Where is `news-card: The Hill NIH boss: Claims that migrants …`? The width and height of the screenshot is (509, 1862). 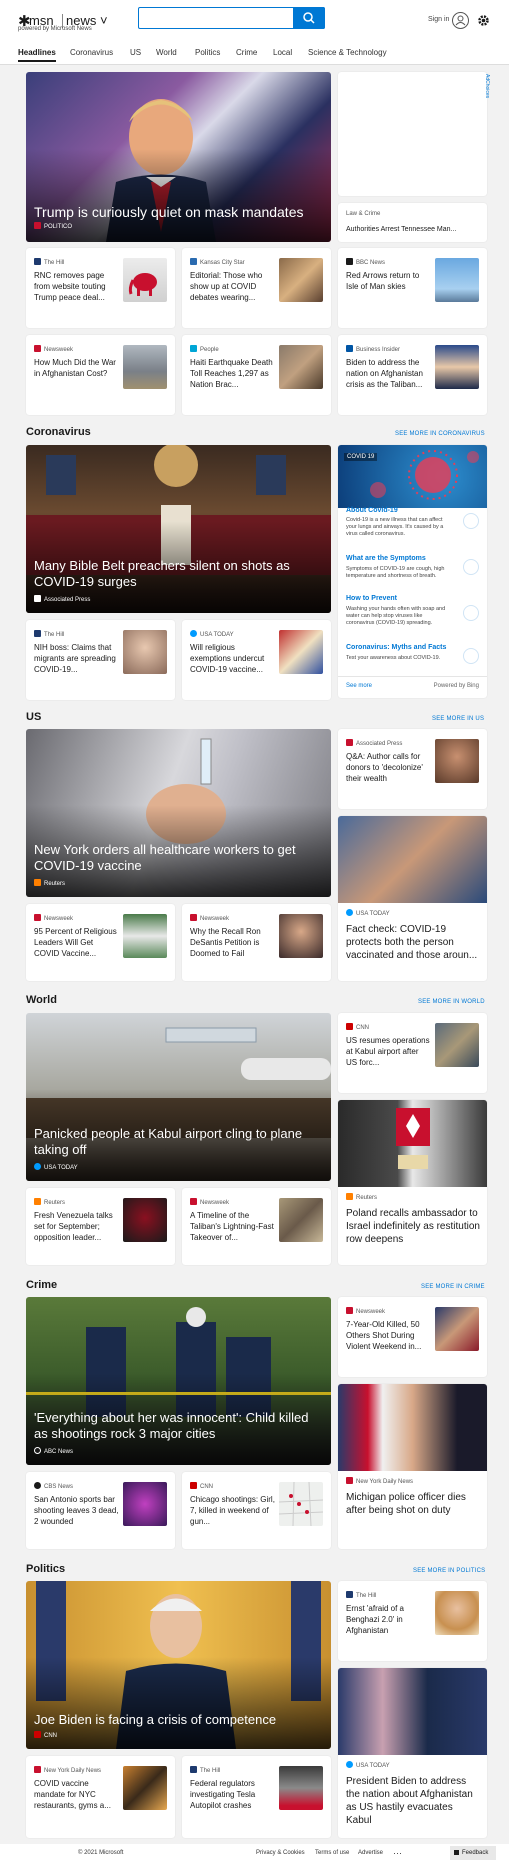 news-card: The Hill NIH boss: Claims that migrants … is located at coordinates (100, 660).